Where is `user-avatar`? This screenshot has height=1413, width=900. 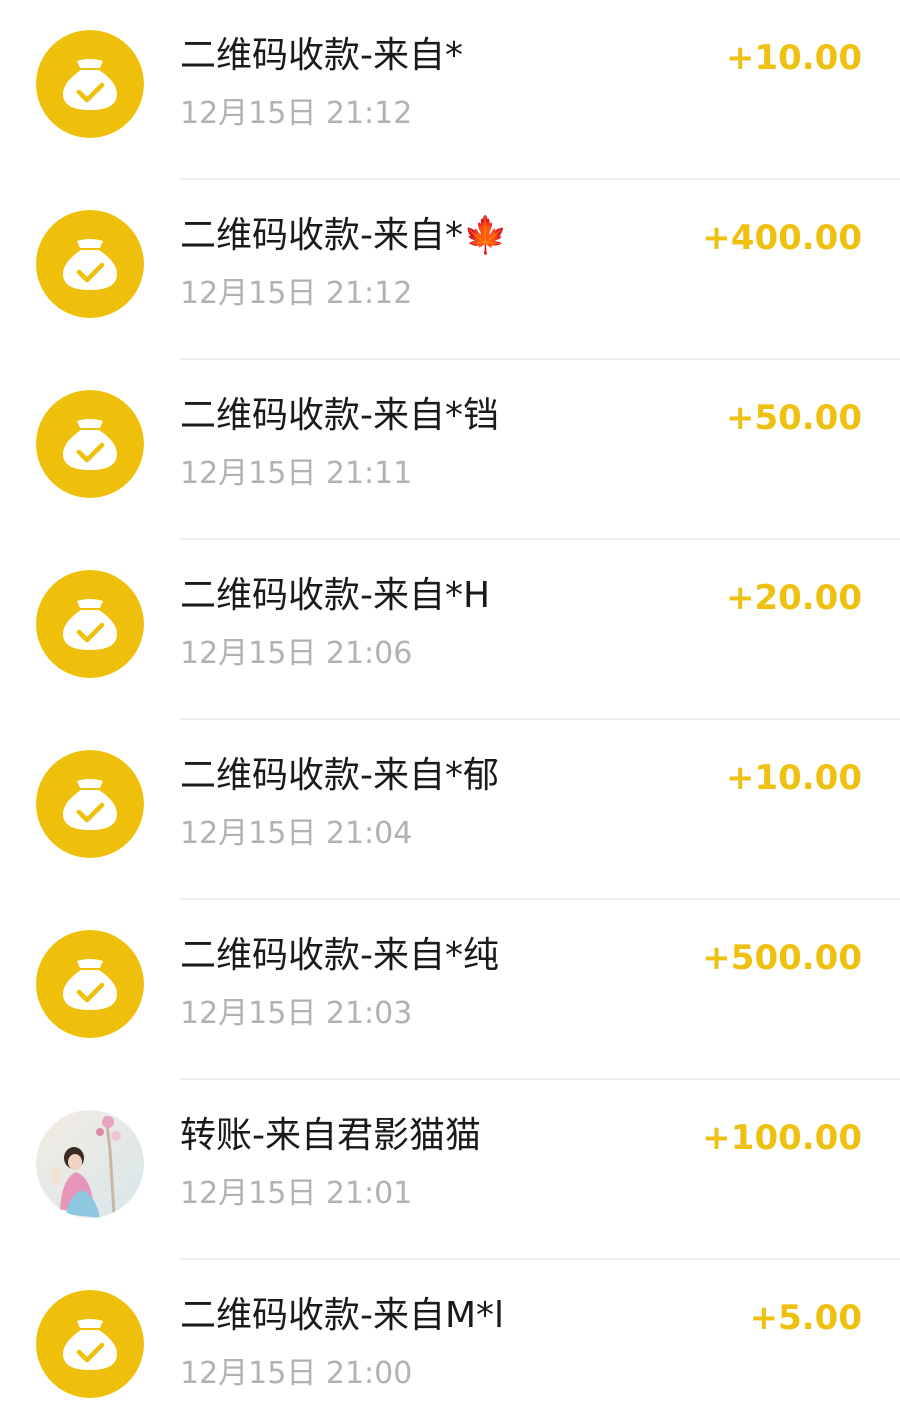
user-avatar is located at coordinates (90, 1164).